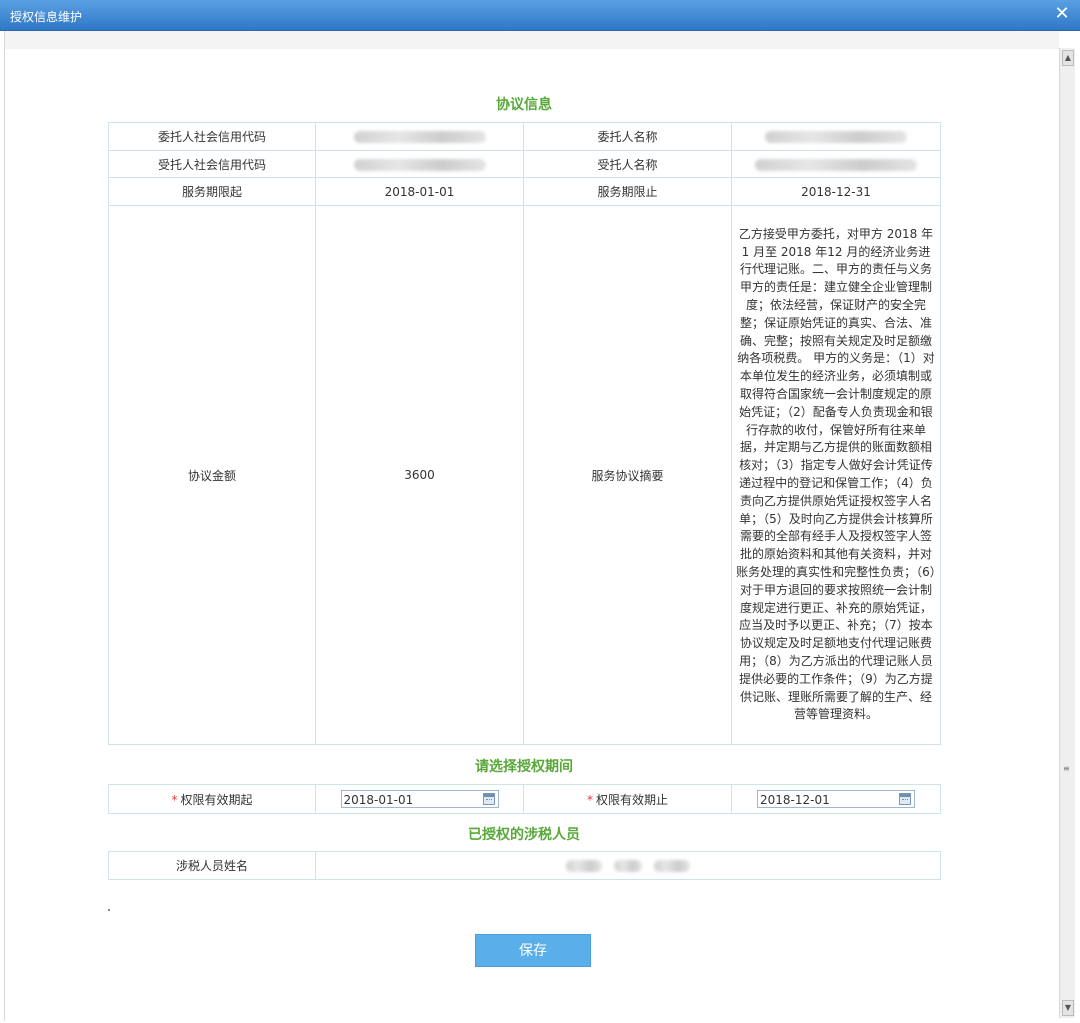 The width and height of the screenshot is (1080, 1023). I want to click on close-icon: ✕, so click(1062, 14).